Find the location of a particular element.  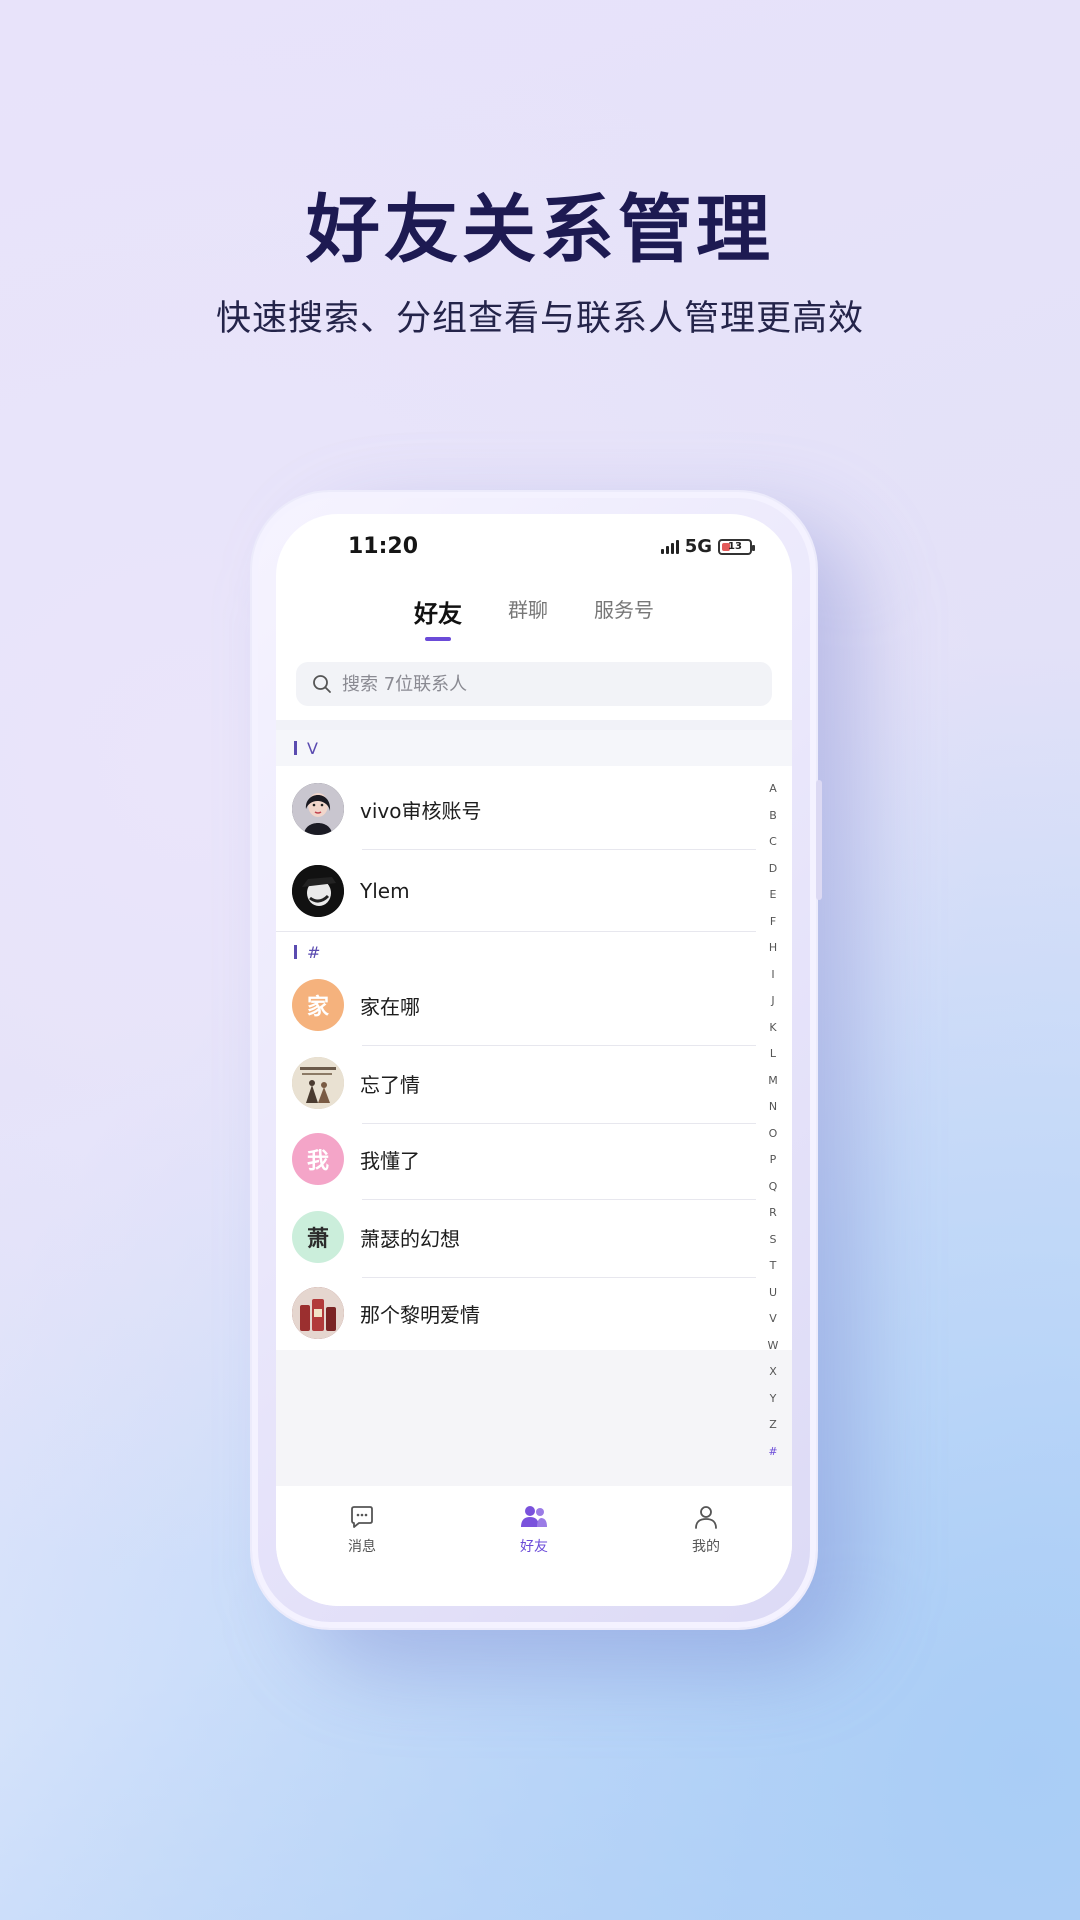

index-letter: V is located at coordinates (773, 1319).